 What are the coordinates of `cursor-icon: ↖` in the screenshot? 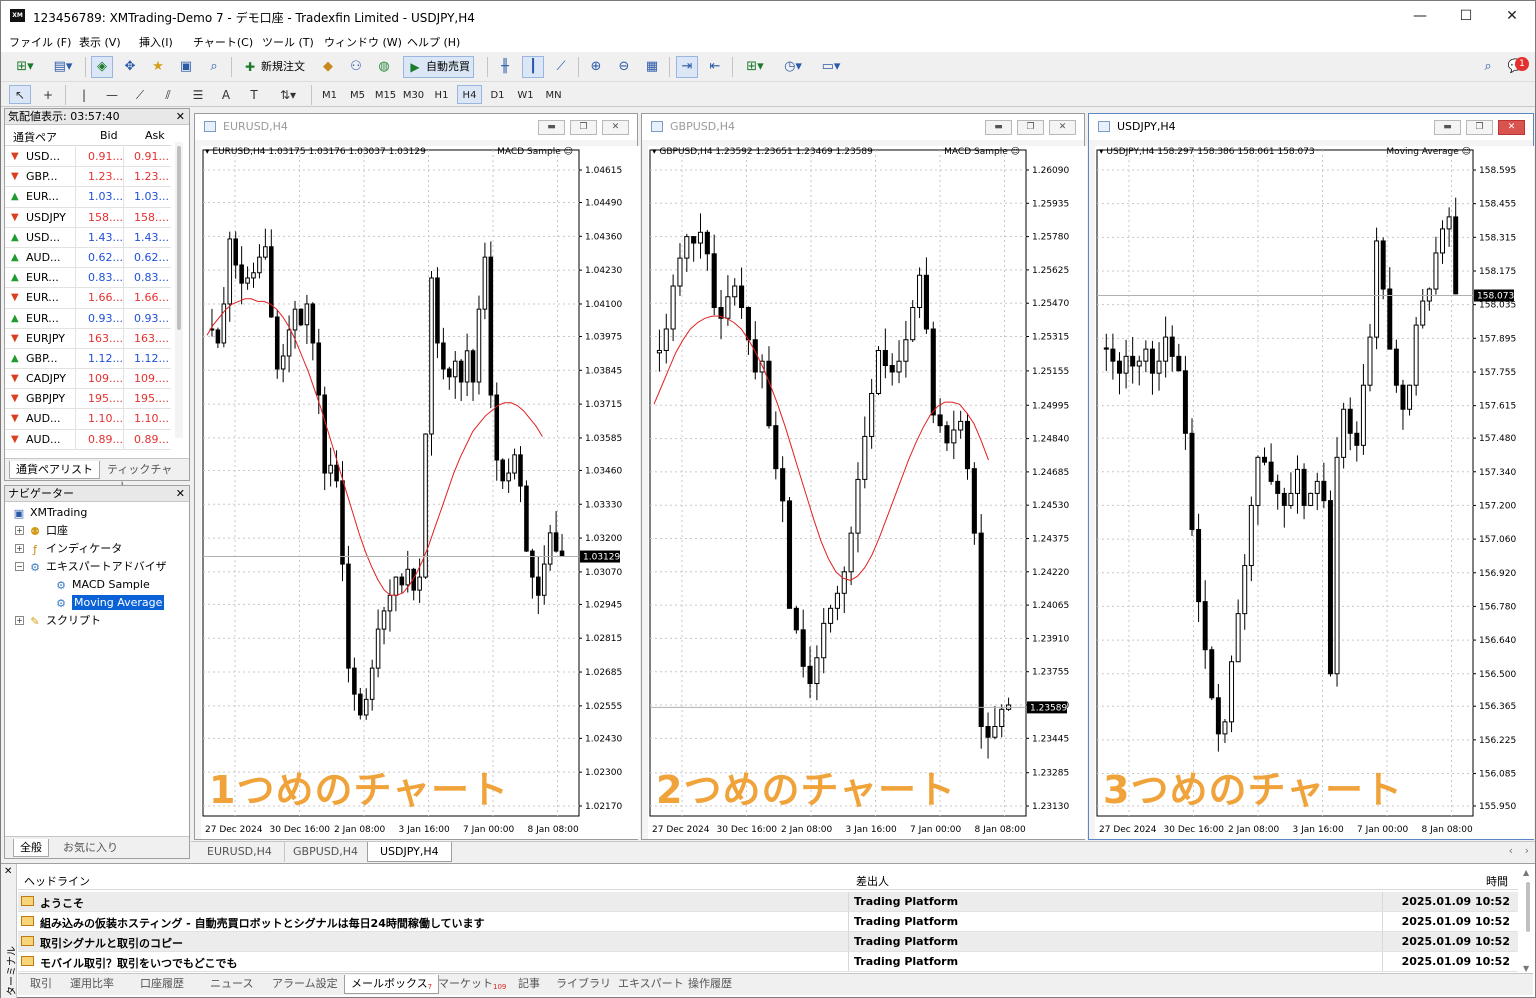 It's located at (20, 94).